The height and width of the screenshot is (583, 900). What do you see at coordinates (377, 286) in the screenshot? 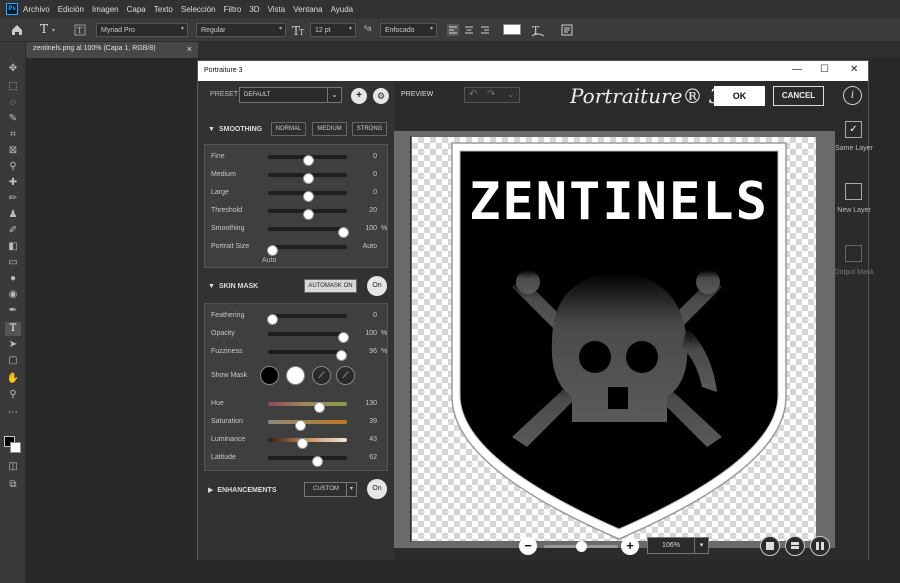
I see `skin-mask-toggle: On` at bounding box center [377, 286].